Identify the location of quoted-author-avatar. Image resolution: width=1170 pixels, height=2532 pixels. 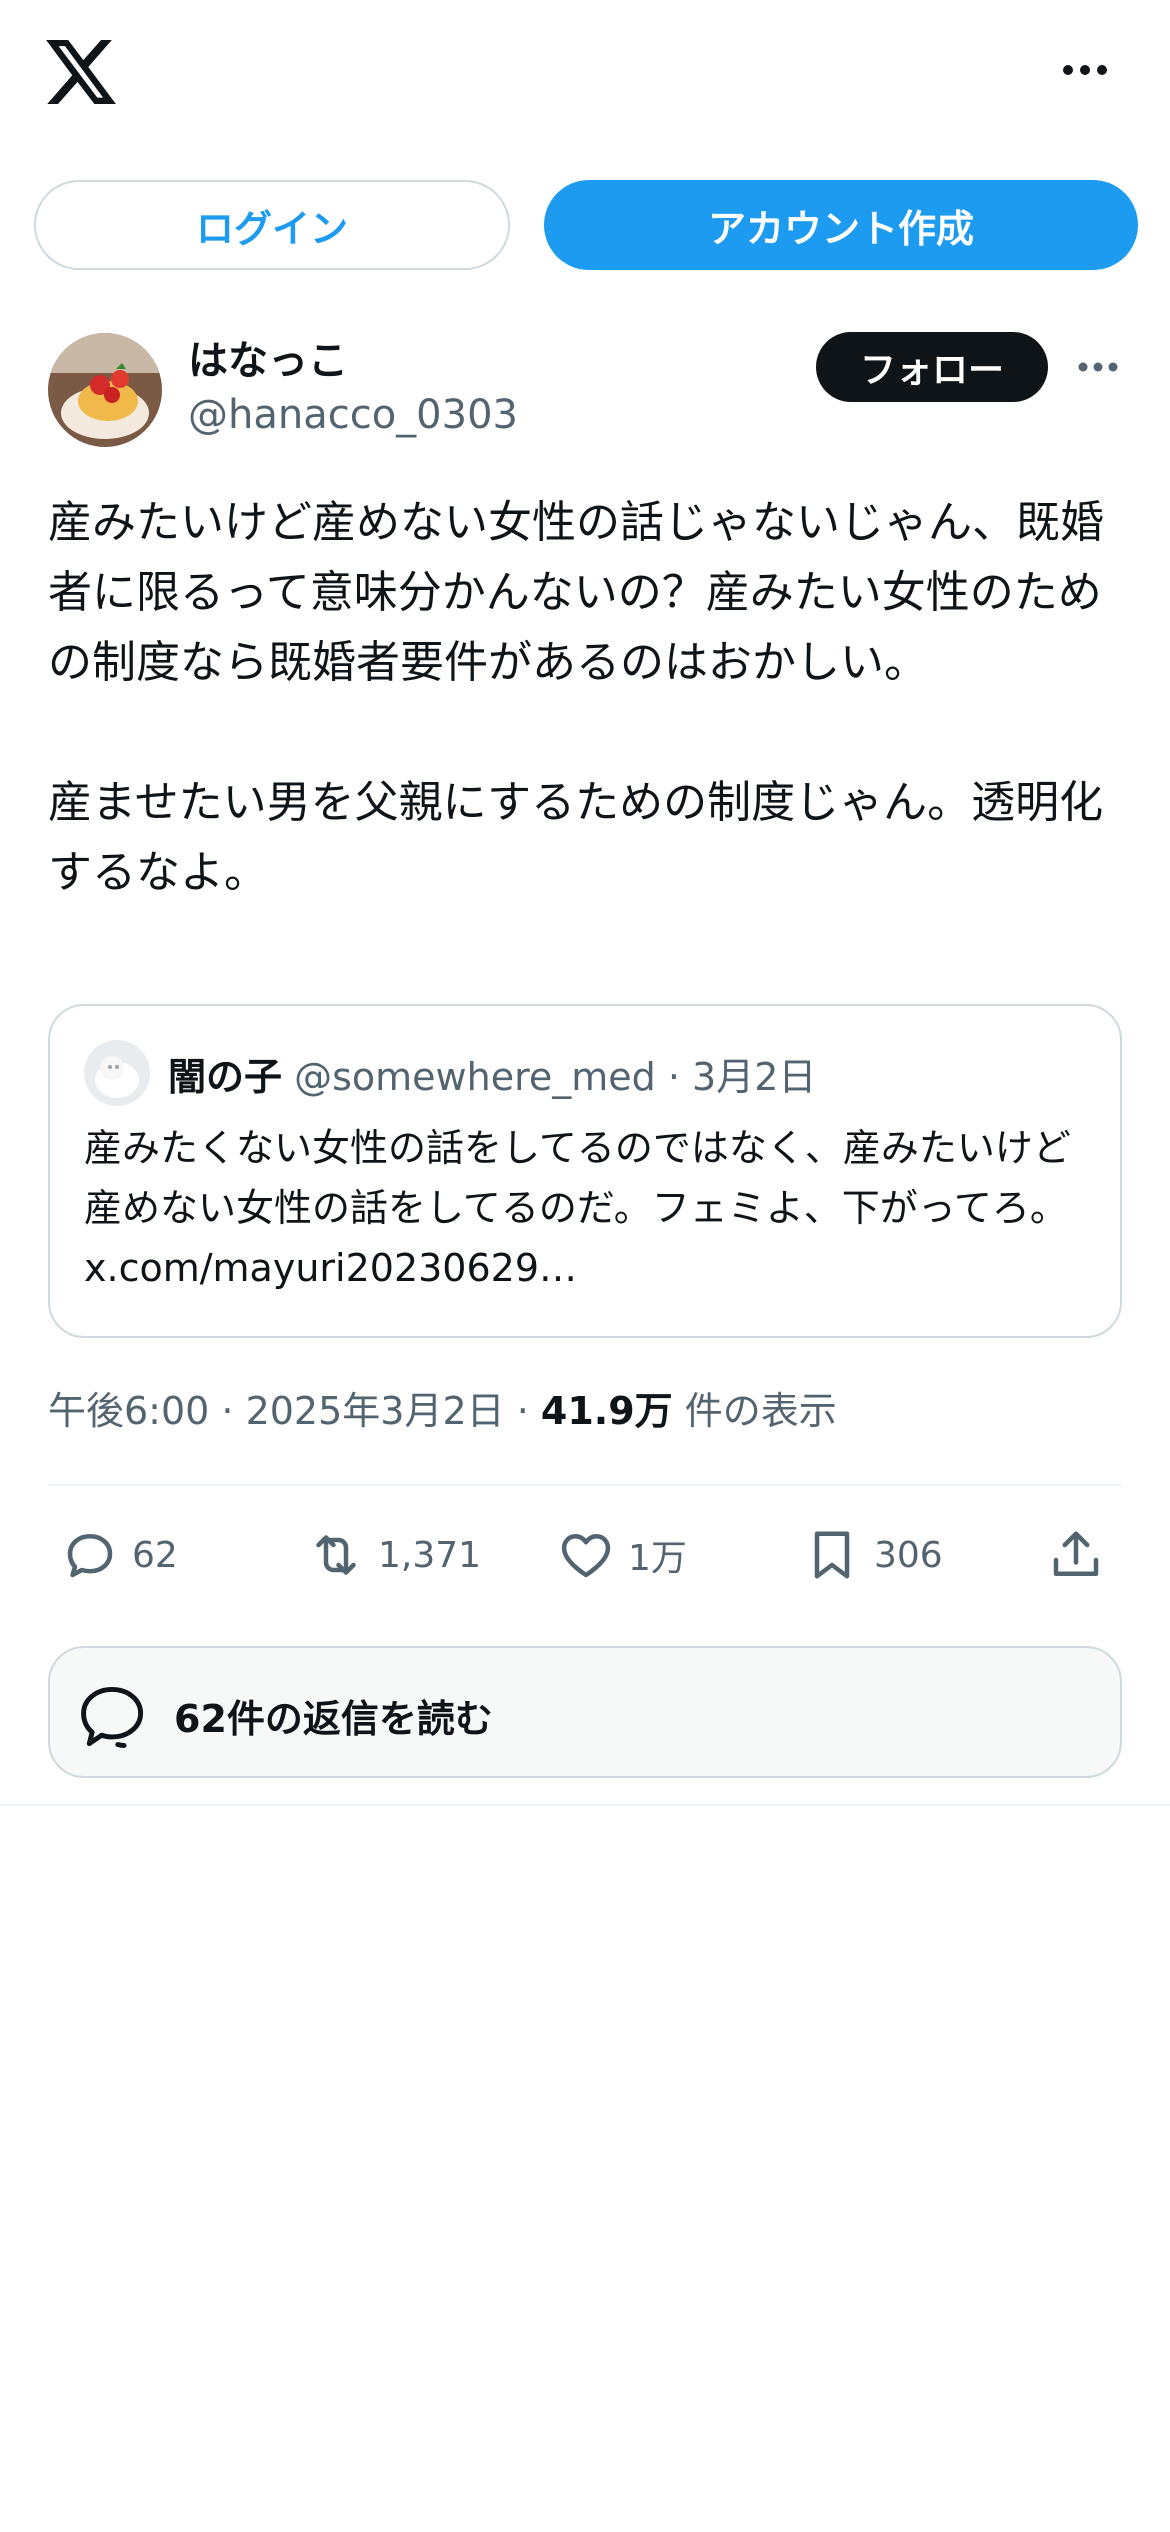
(117, 1073).